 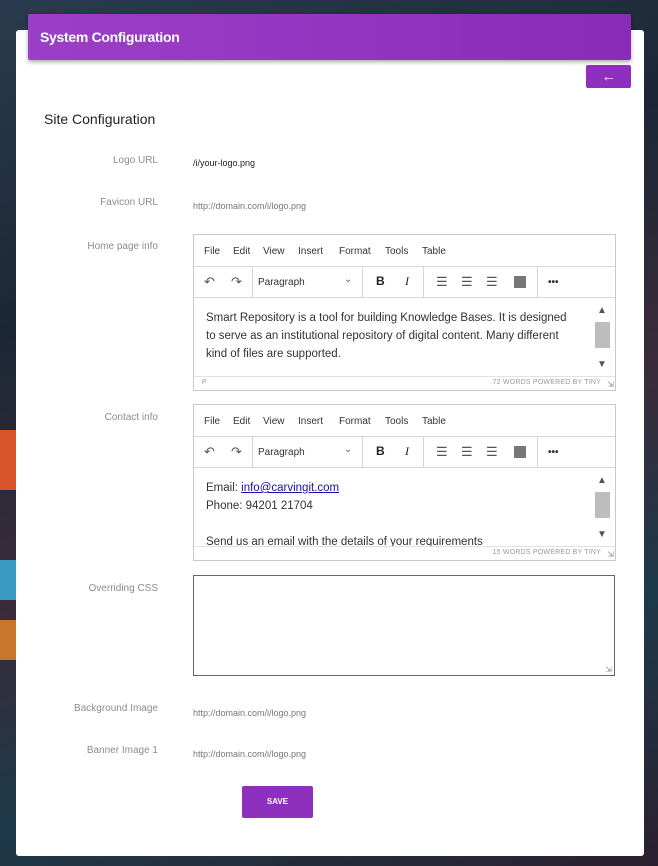 I want to click on arrow-left-icon: ←, so click(x=608, y=76).